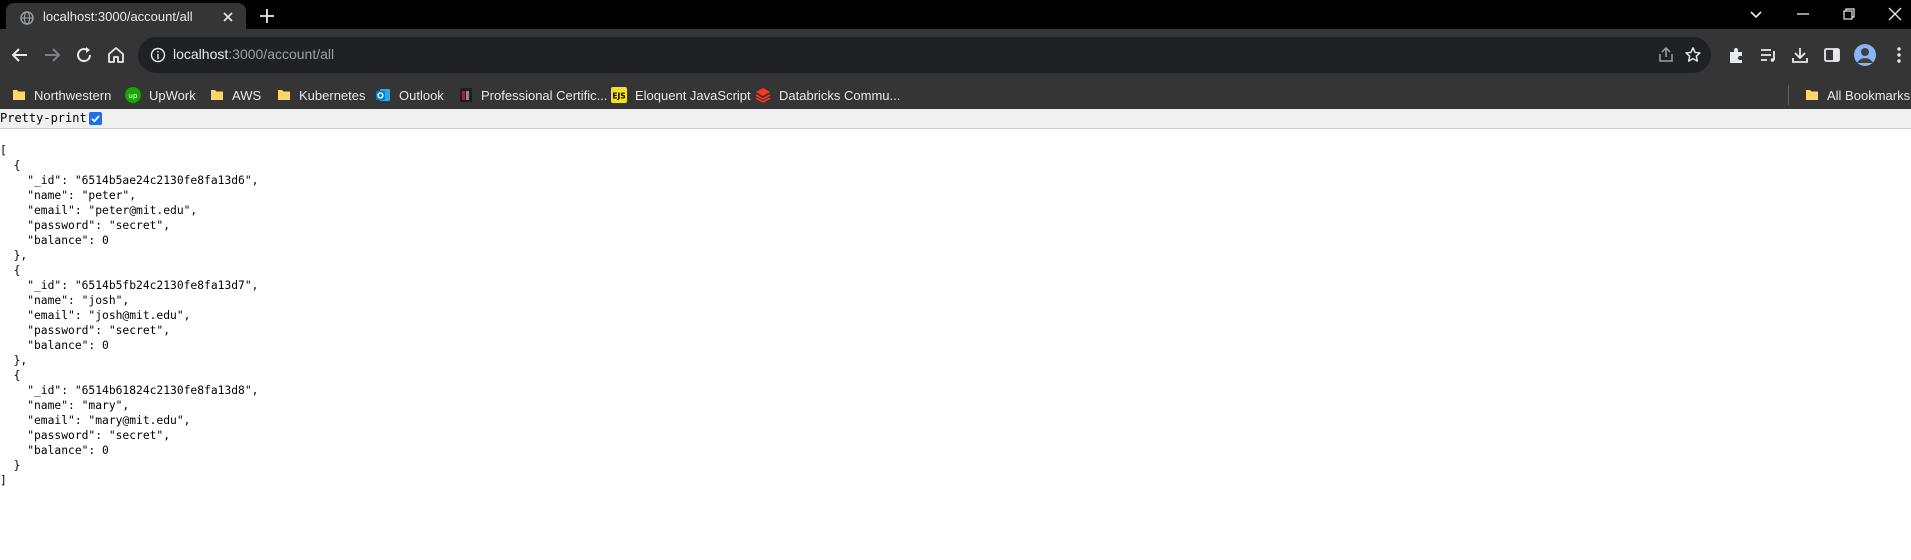 The image size is (1911, 560). I want to click on json-line: "_id": "6514b5fb24c2130fe8fa13d7",, so click(129, 285).